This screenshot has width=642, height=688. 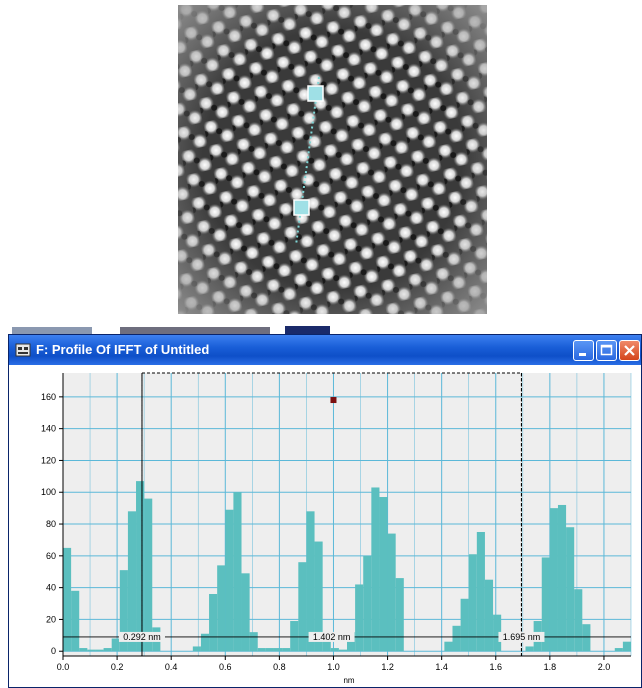 I want to click on x-tick-label: 1.0, so click(x=333, y=667).